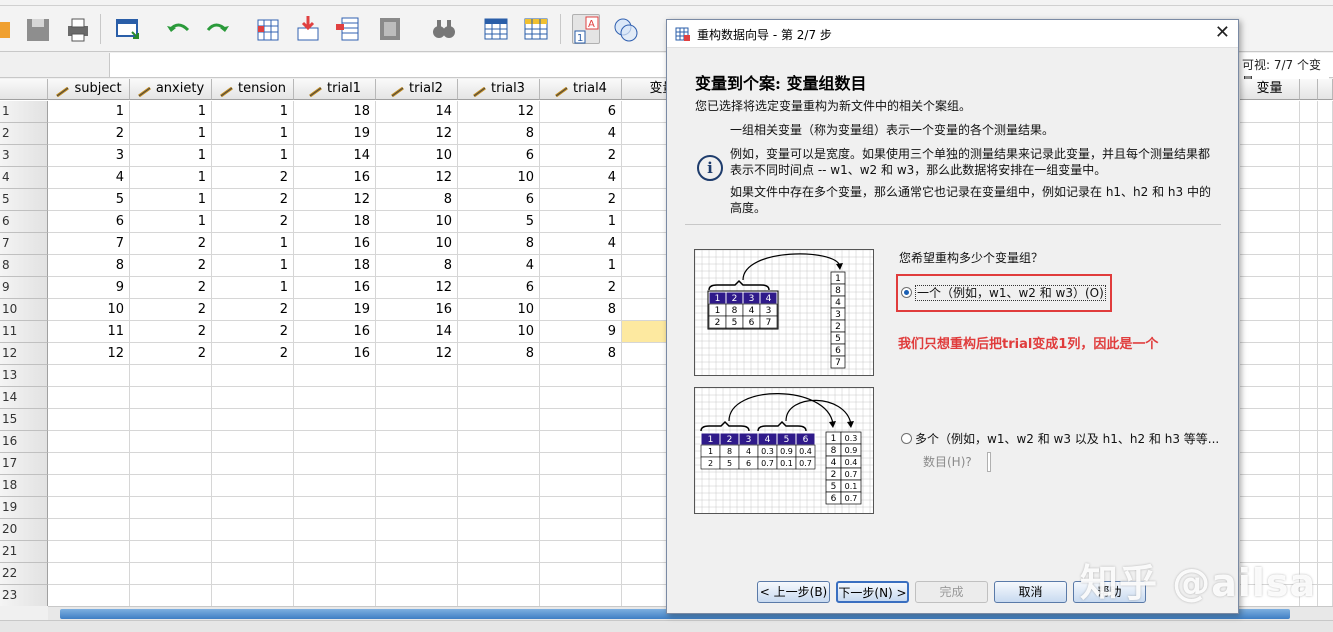  What do you see at coordinates (872, 592) in the screenshot?
I see `next-button: 下一步(N) >` at bounding box center [872, 592].